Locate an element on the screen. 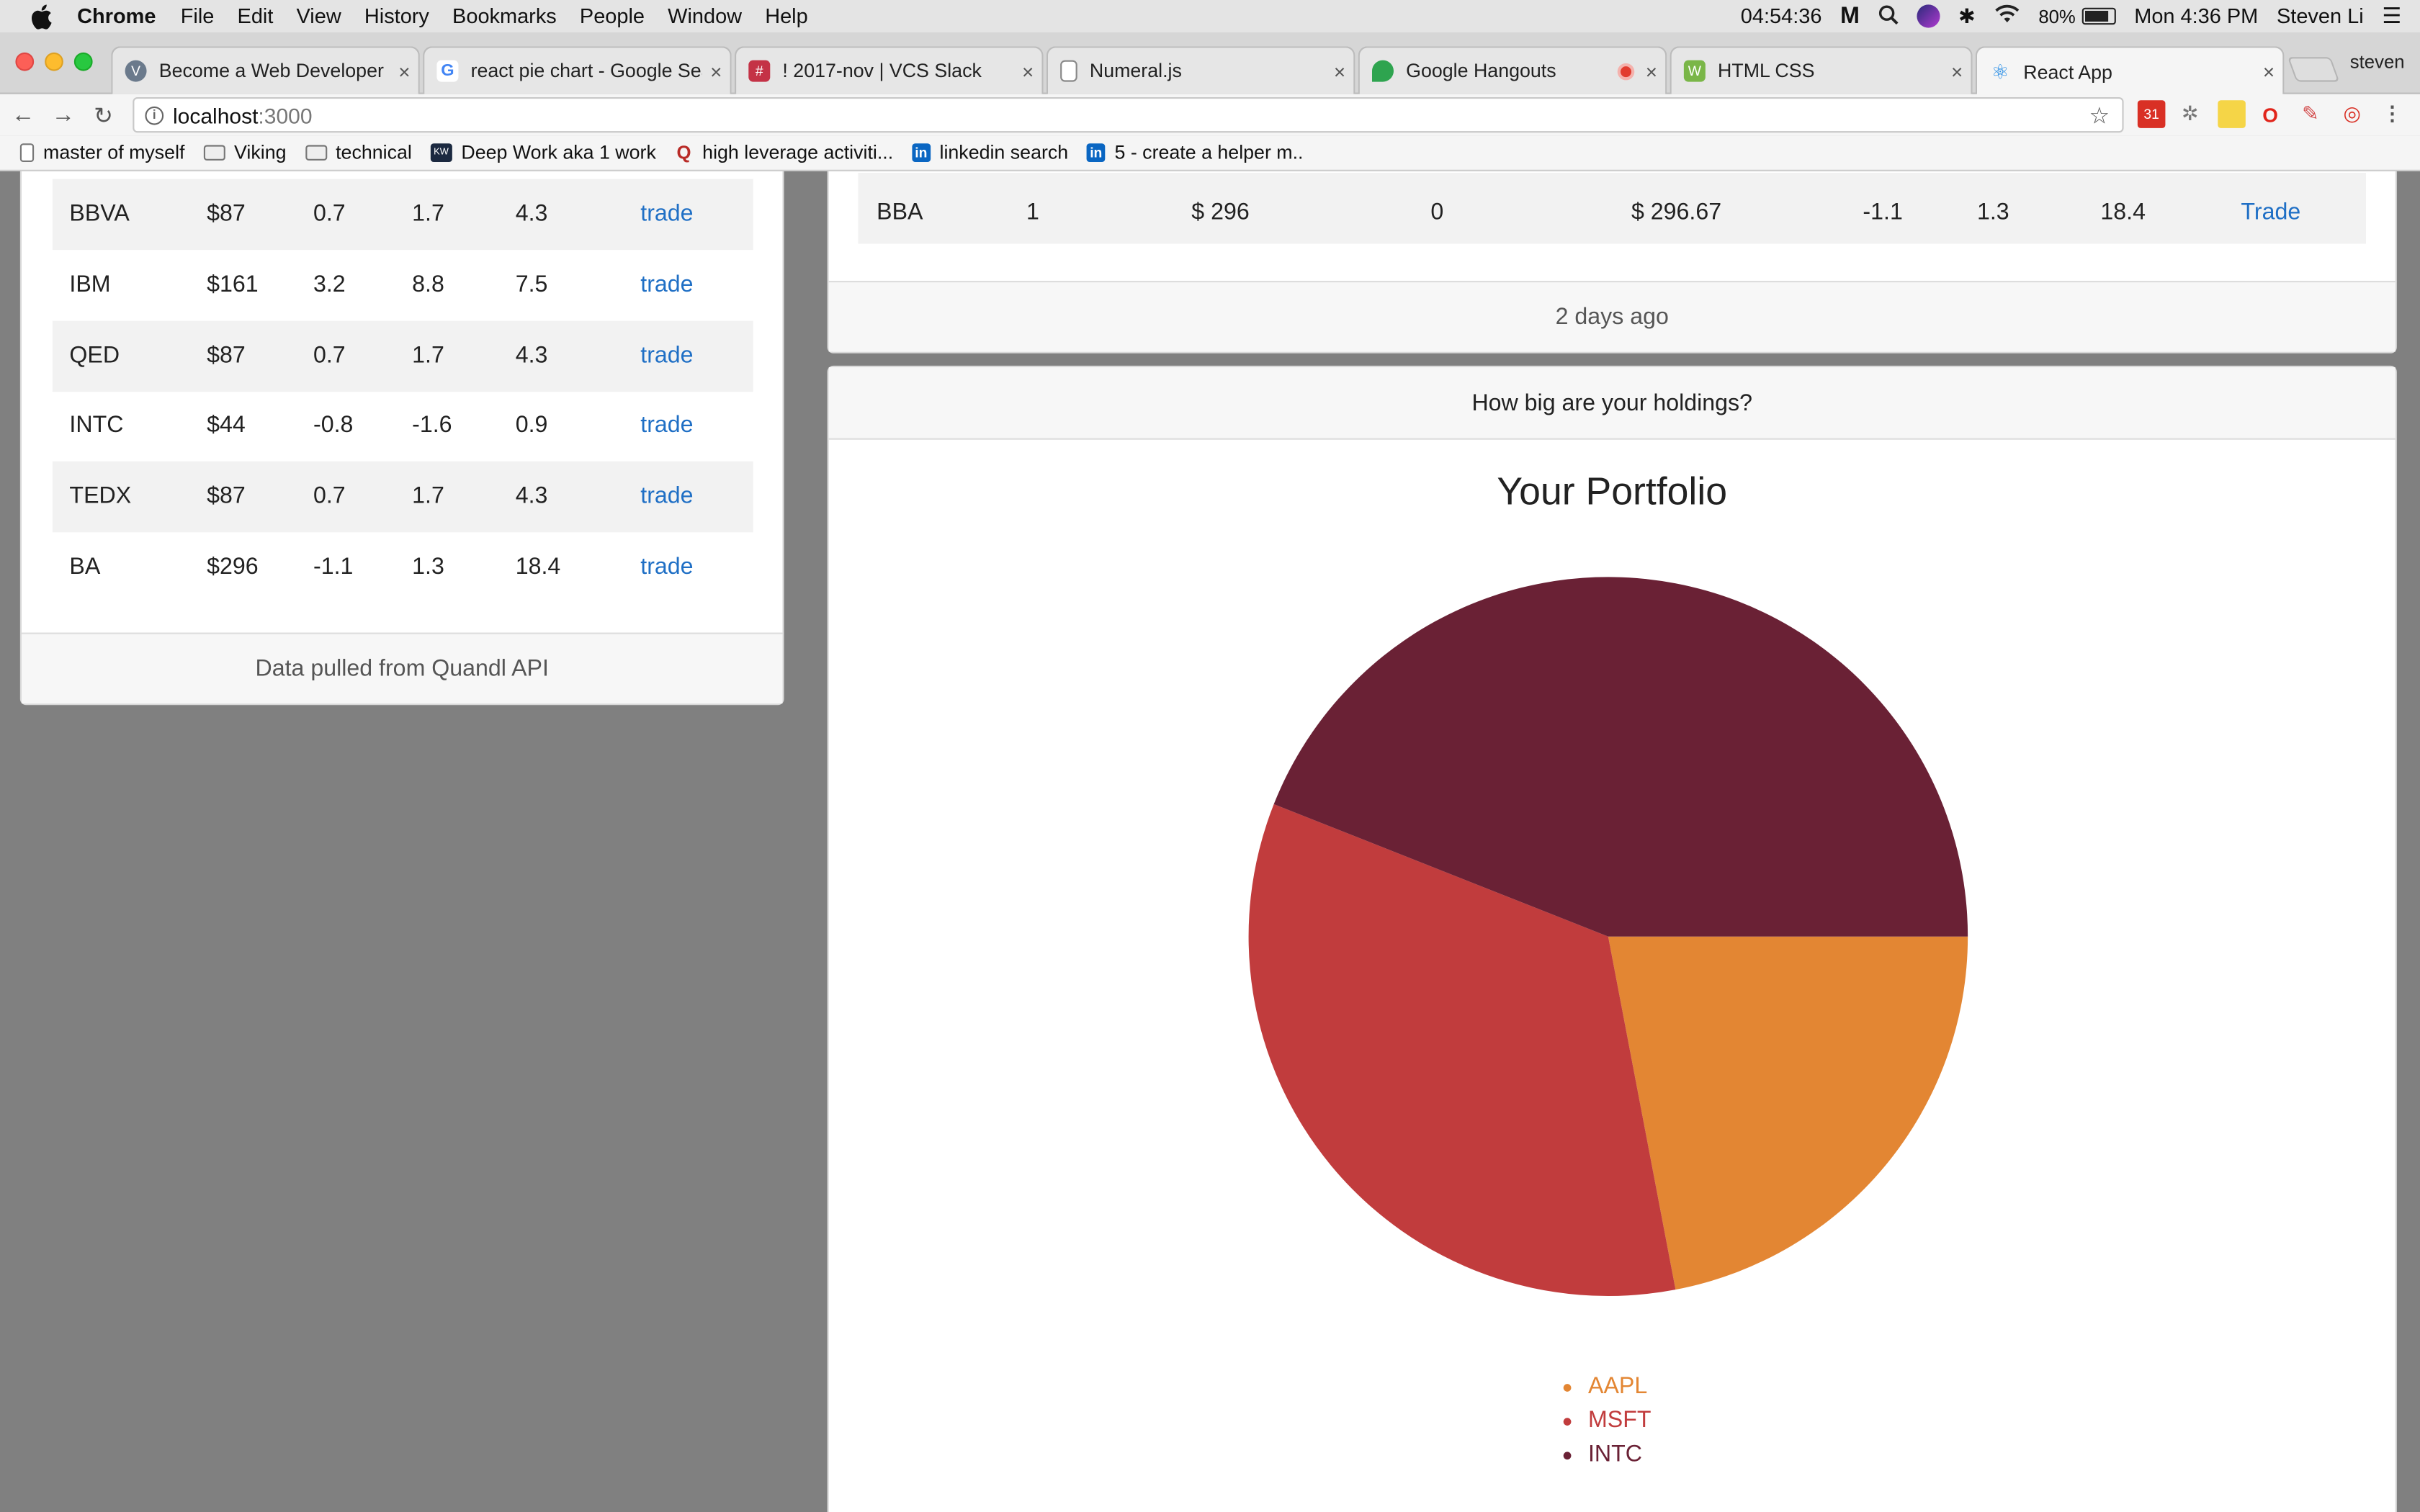 Image resolution: width=2420 pixels, height=1512 pixels. bookmark-viking: Viking is located at coordinates (245, 153).